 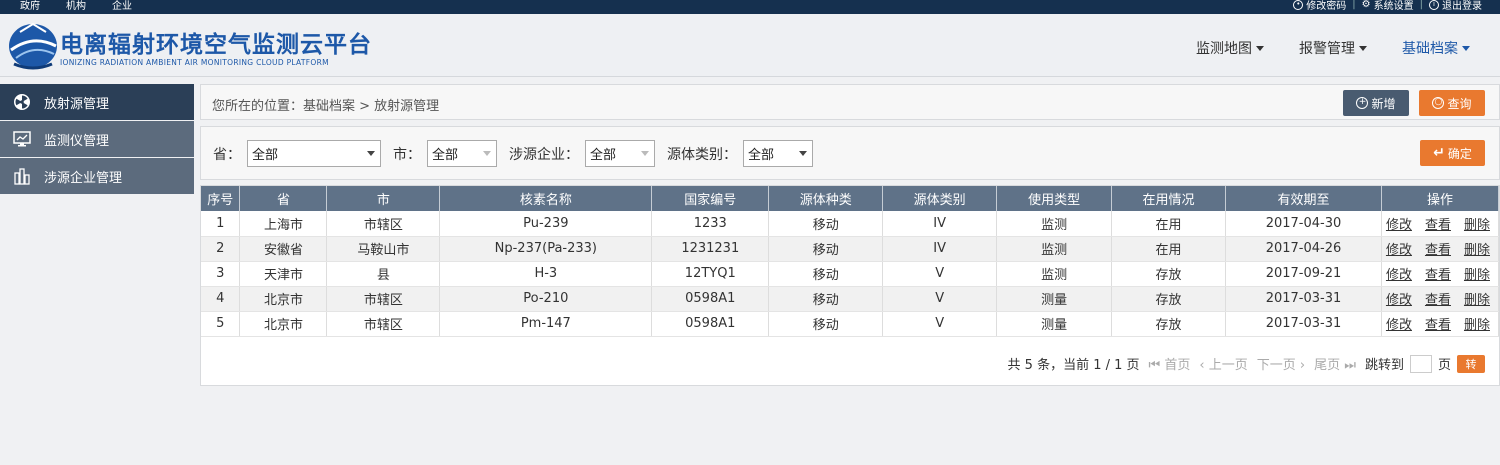 I want to click on col-header-national-code: 国家编号, so click(x=710, y=198).